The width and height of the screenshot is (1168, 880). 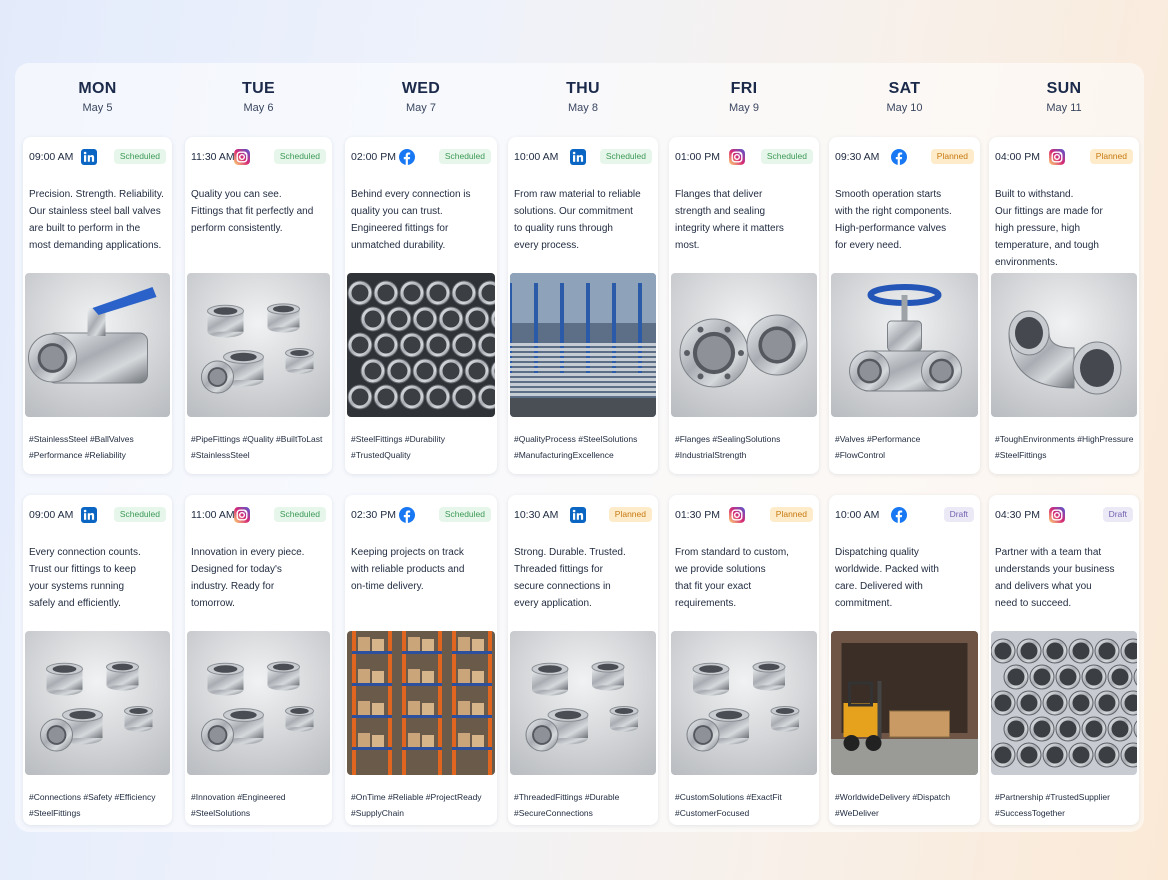 What do you see at coordinates (553, 603) in the screenshot?
I see `caption-line: every application.` at bounding box center [553, 603].